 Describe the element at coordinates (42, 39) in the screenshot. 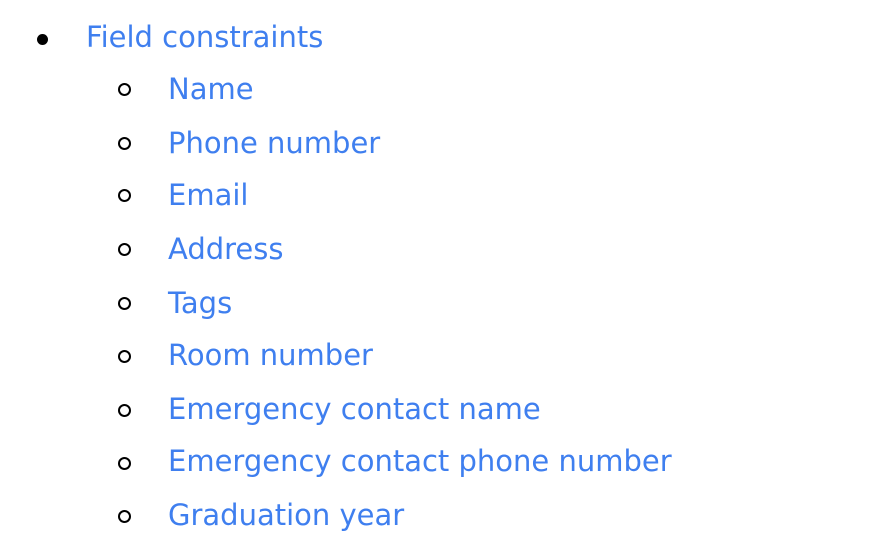

I see `disc-bullet-icon` at that location.